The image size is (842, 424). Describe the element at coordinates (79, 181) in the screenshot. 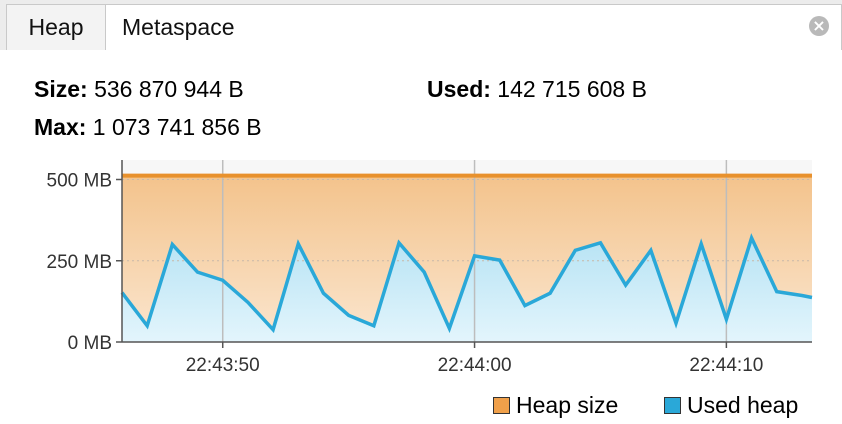

I see `y-tick-label-2: 500 MB` at that location.